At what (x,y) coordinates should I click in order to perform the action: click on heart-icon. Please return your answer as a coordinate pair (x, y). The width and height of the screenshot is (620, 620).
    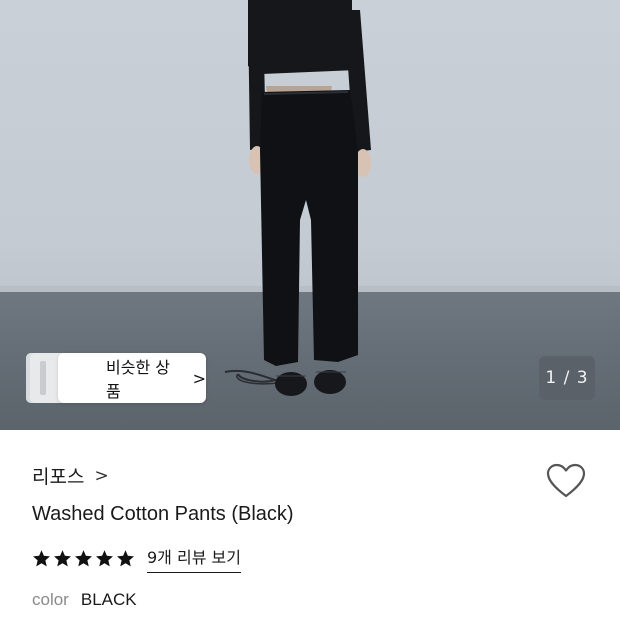
    Looking at the image, I should click on (566, 481).